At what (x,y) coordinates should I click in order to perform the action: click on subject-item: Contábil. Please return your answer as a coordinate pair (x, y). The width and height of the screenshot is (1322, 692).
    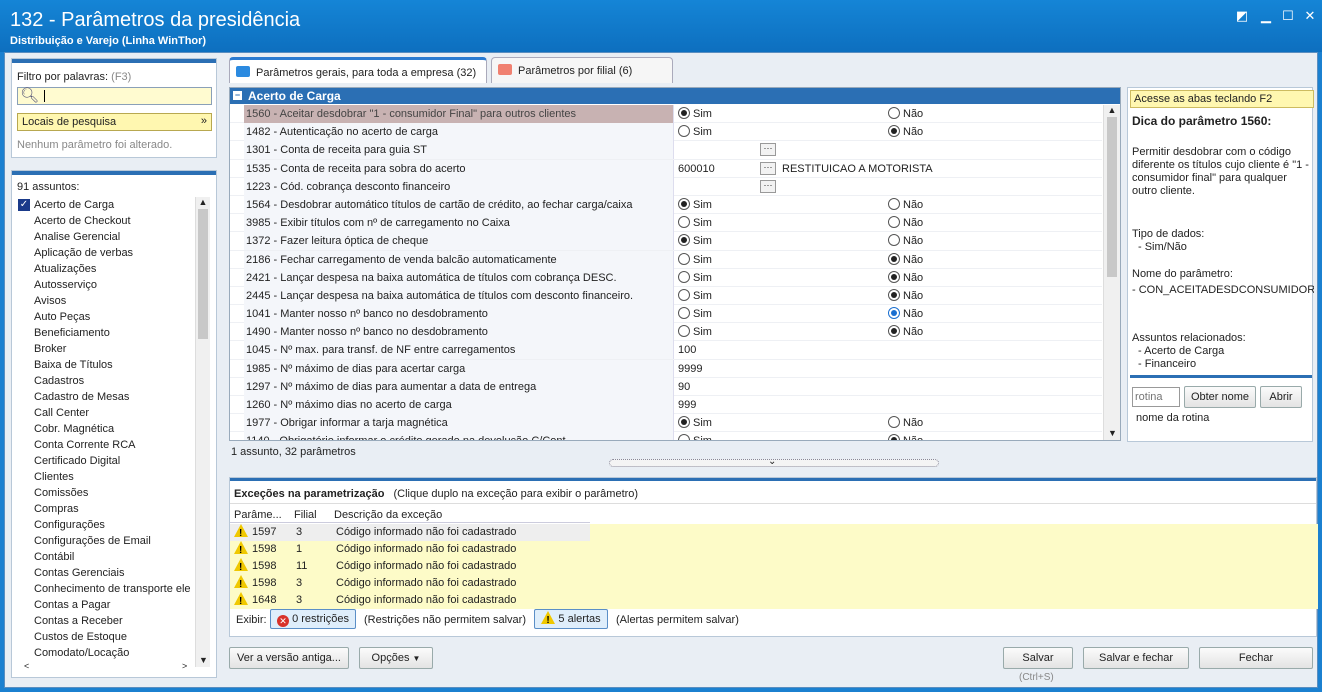
    Looking at the image, I should click on (108, 557).